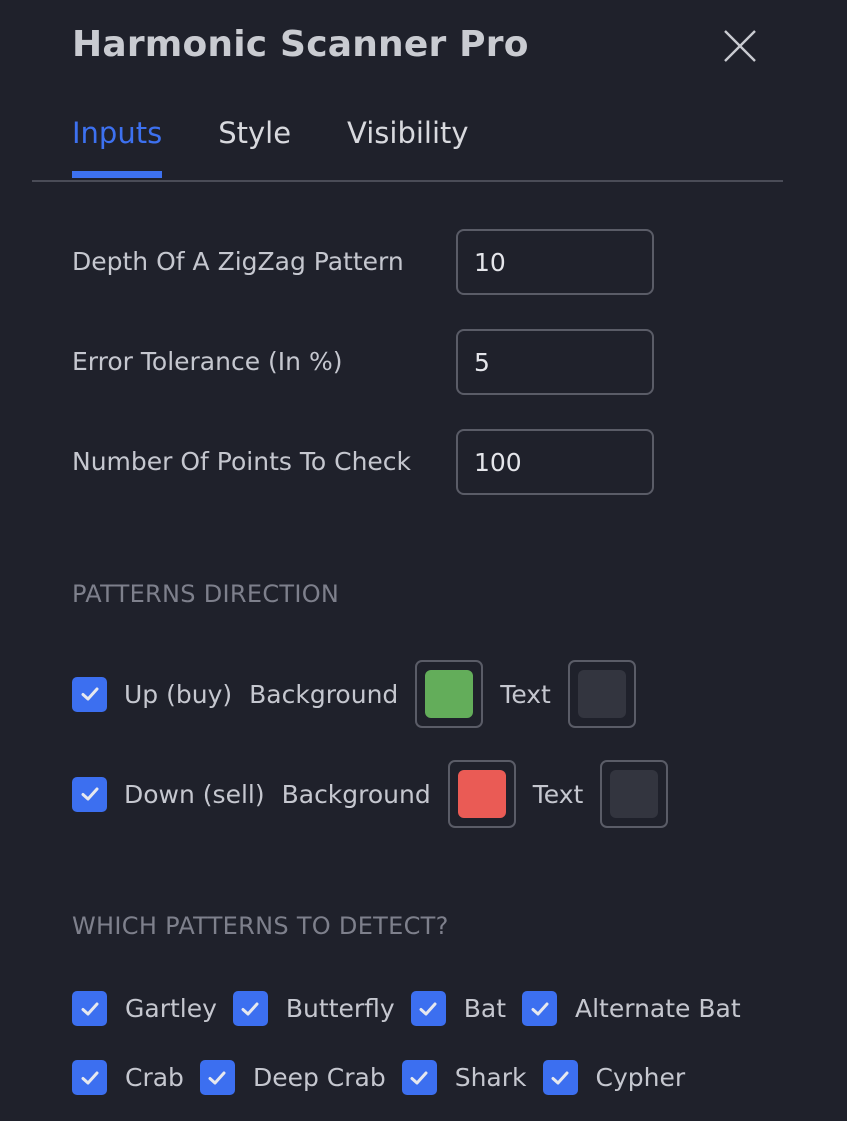  Describe the element at coordinates (260, 926) in the screenshot. I see `patterns-detect-heading: WHICH PATTERNS TO DETECT?` at that location.